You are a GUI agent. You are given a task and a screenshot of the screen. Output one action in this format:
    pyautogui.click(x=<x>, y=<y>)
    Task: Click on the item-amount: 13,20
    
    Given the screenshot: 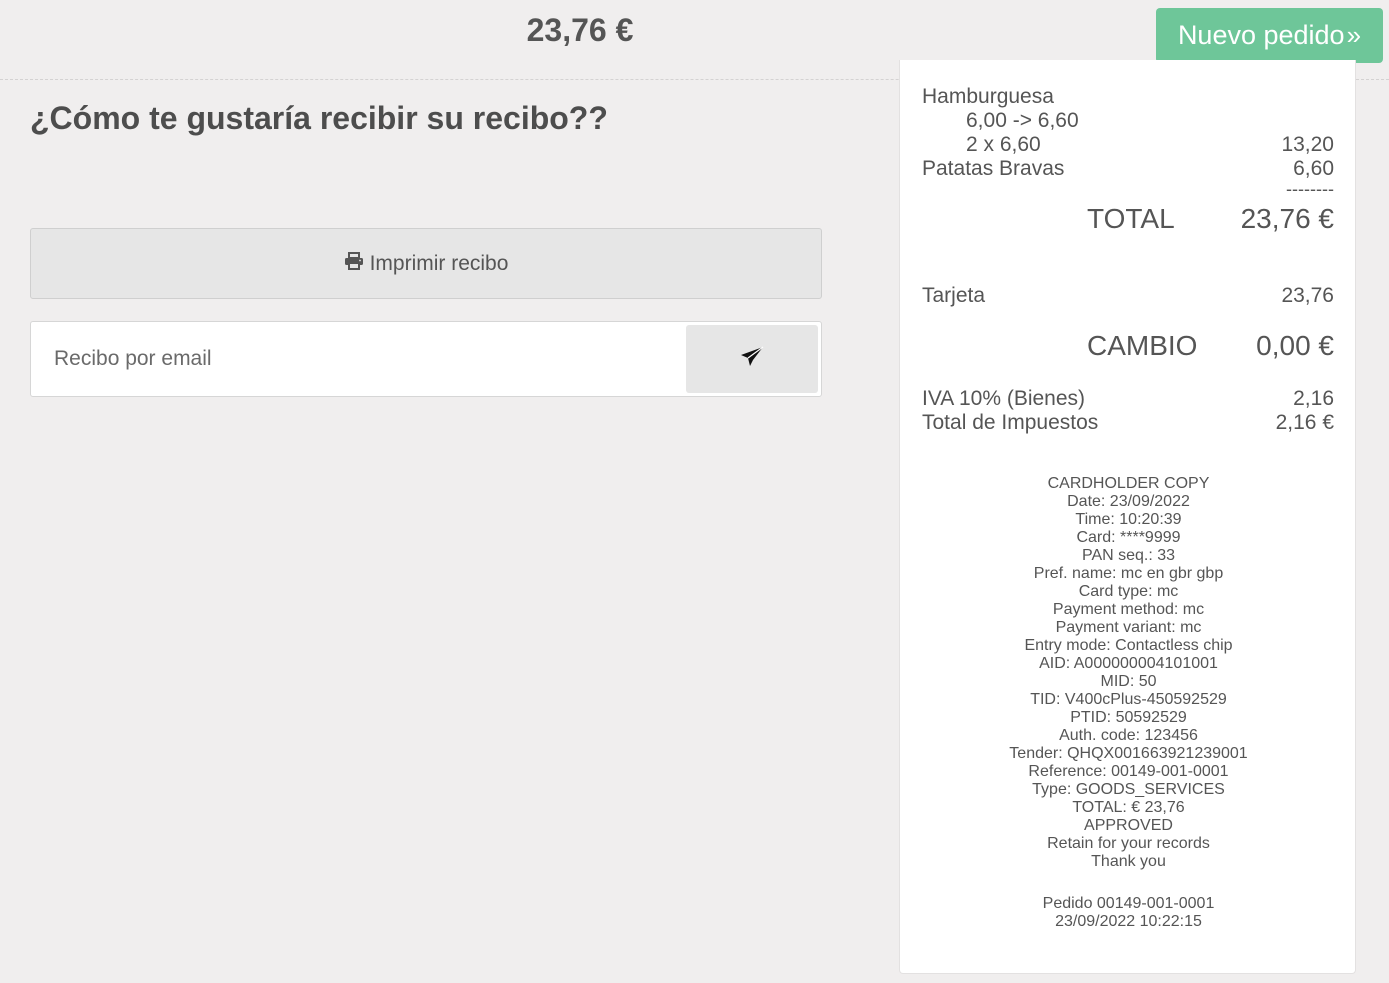 What is the action you would take?
    pyautogui.click(x=1307, y=144)
    